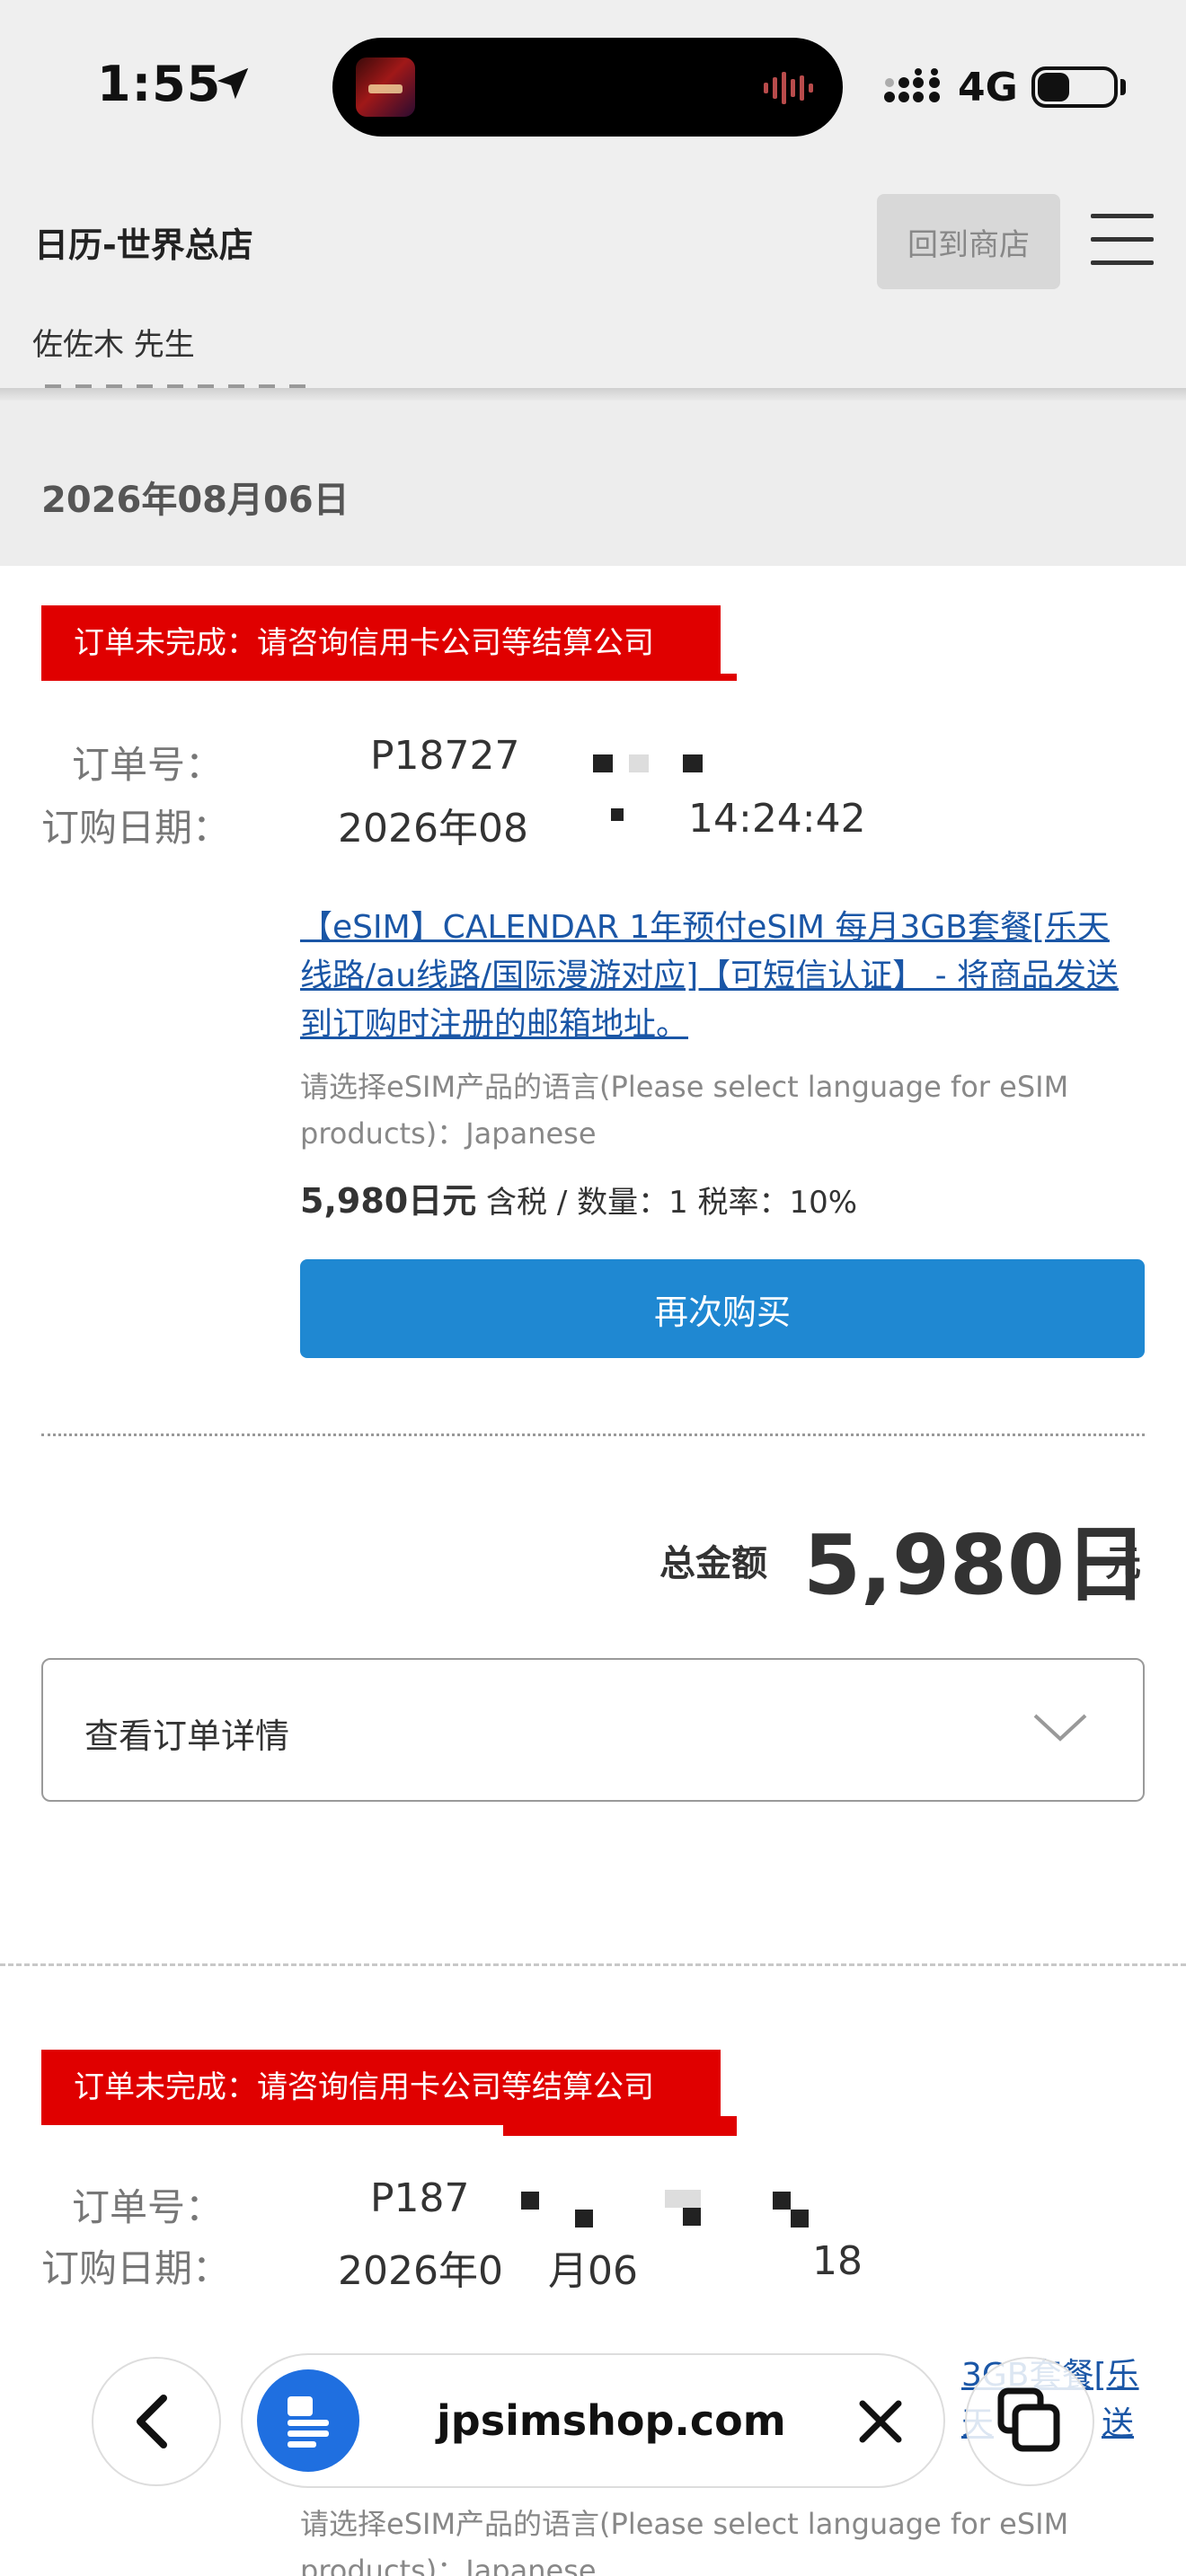 Image resolution: width=1186 pixels, height=2576 pixels. I want to click on reader-icon, so click(308, 2420).